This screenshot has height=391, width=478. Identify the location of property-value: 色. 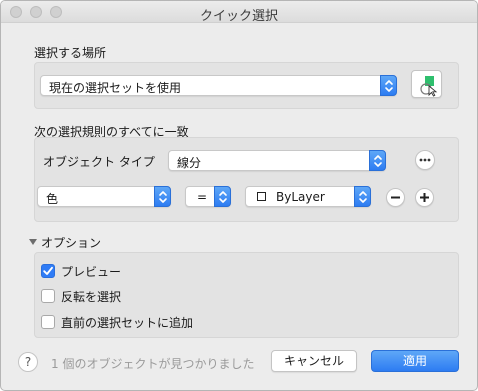
(52, 199).